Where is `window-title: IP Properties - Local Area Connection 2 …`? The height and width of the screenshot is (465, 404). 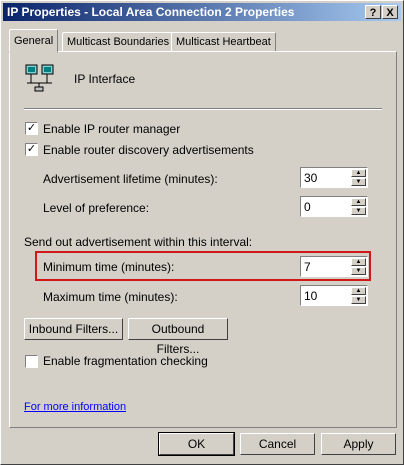
window-title: IP Properties - Local Area Connection 2 … is located at coordinates (151, 12).